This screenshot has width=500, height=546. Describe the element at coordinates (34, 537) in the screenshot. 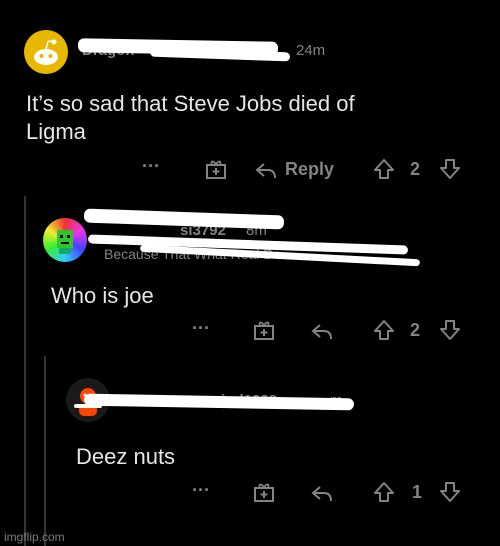

I see `watermark: imgflip.com` at that location.